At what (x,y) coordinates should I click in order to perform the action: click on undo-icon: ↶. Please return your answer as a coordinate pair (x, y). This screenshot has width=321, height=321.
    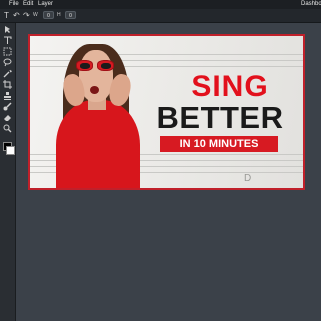
    Looking at the image, I should click on (16, 15).